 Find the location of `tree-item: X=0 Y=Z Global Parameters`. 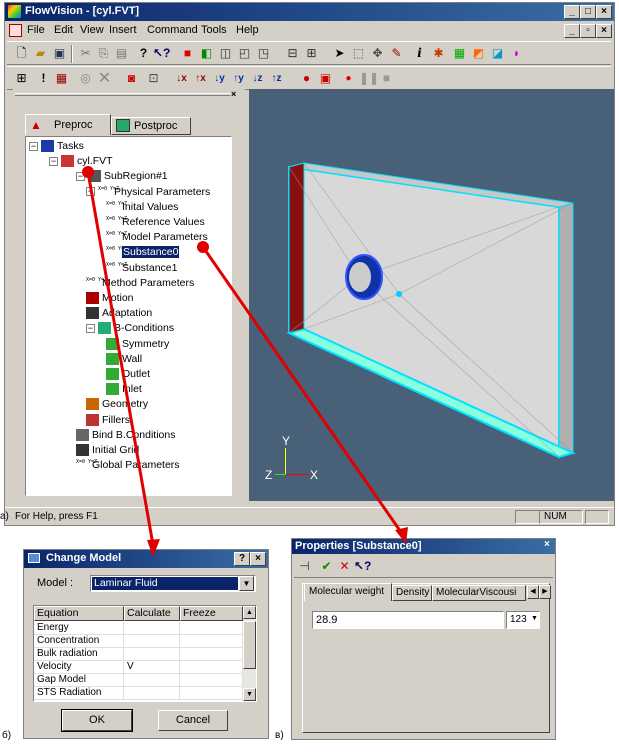

tree-item: X=0 Y=Z Global Parameters is located at coordinates (128, 465).